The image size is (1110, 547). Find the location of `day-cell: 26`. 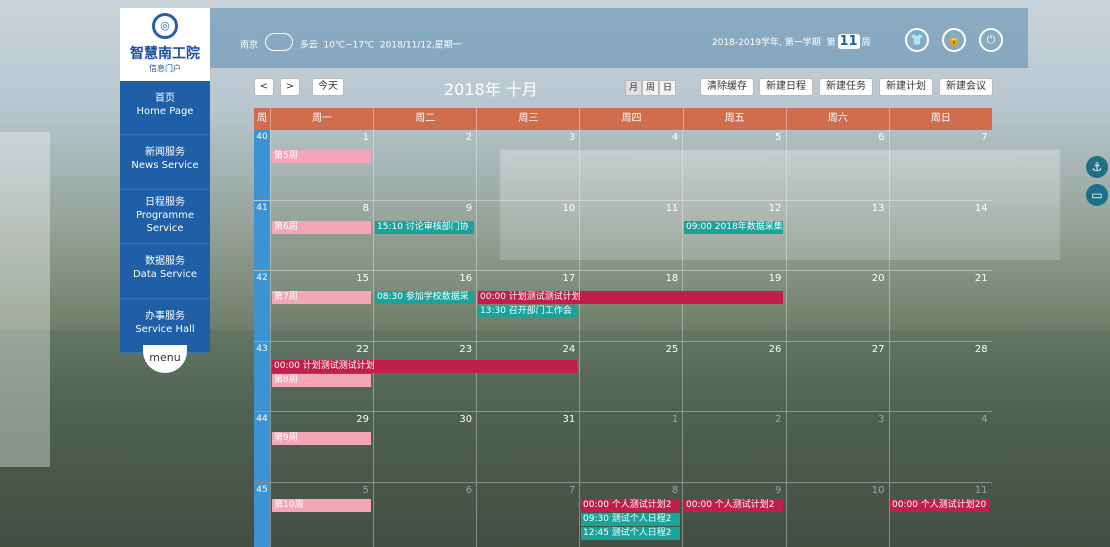

day-cell: 26 is located at coordinates (733, 376).